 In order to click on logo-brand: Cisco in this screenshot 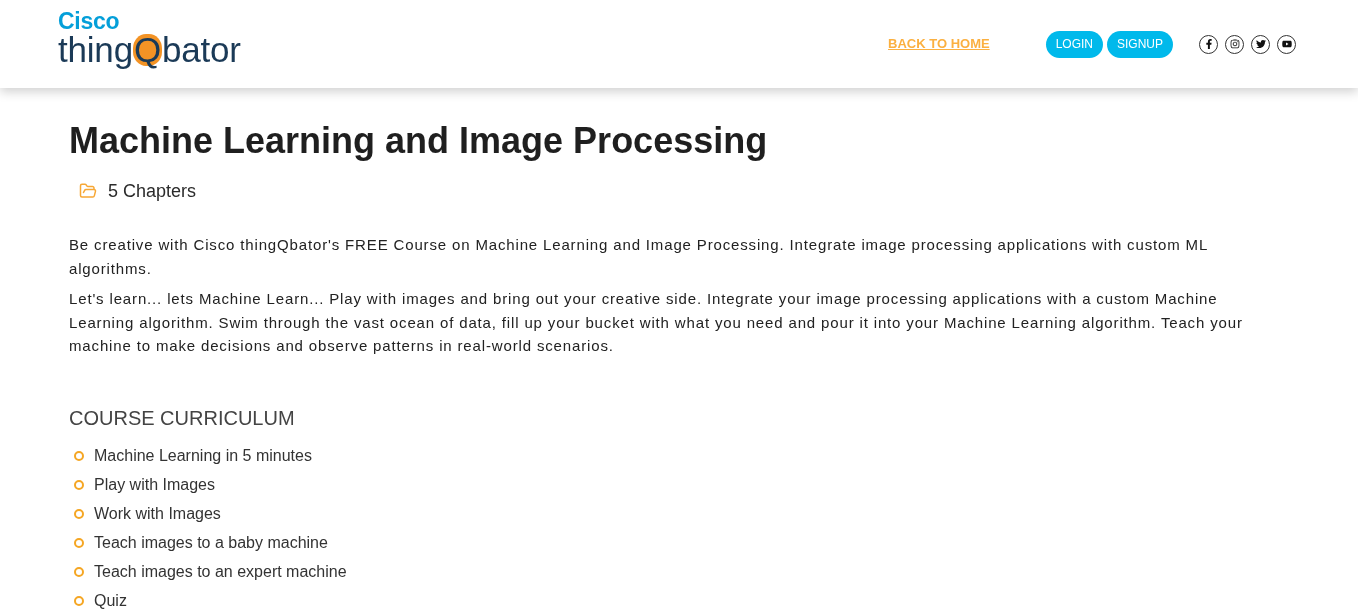, I will do `click(89, 21)`.